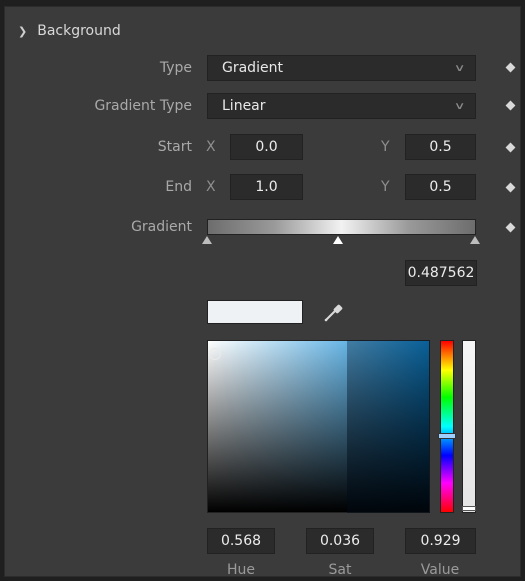  I want to click on value-slider, so click(469, 426).